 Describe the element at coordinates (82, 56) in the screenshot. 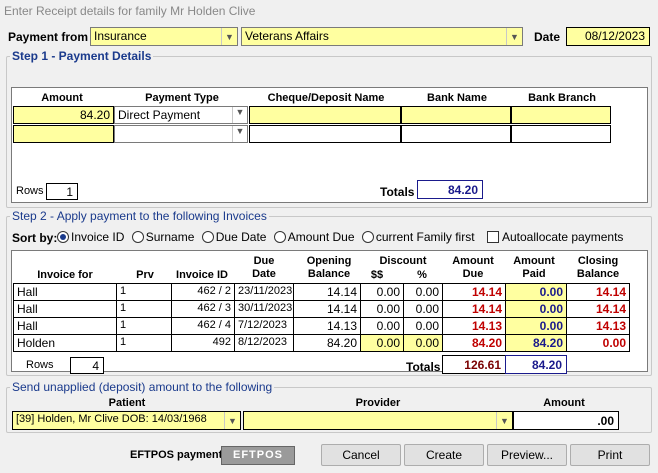

I see `step1-title: Step 1 - Payment Details` at that location.